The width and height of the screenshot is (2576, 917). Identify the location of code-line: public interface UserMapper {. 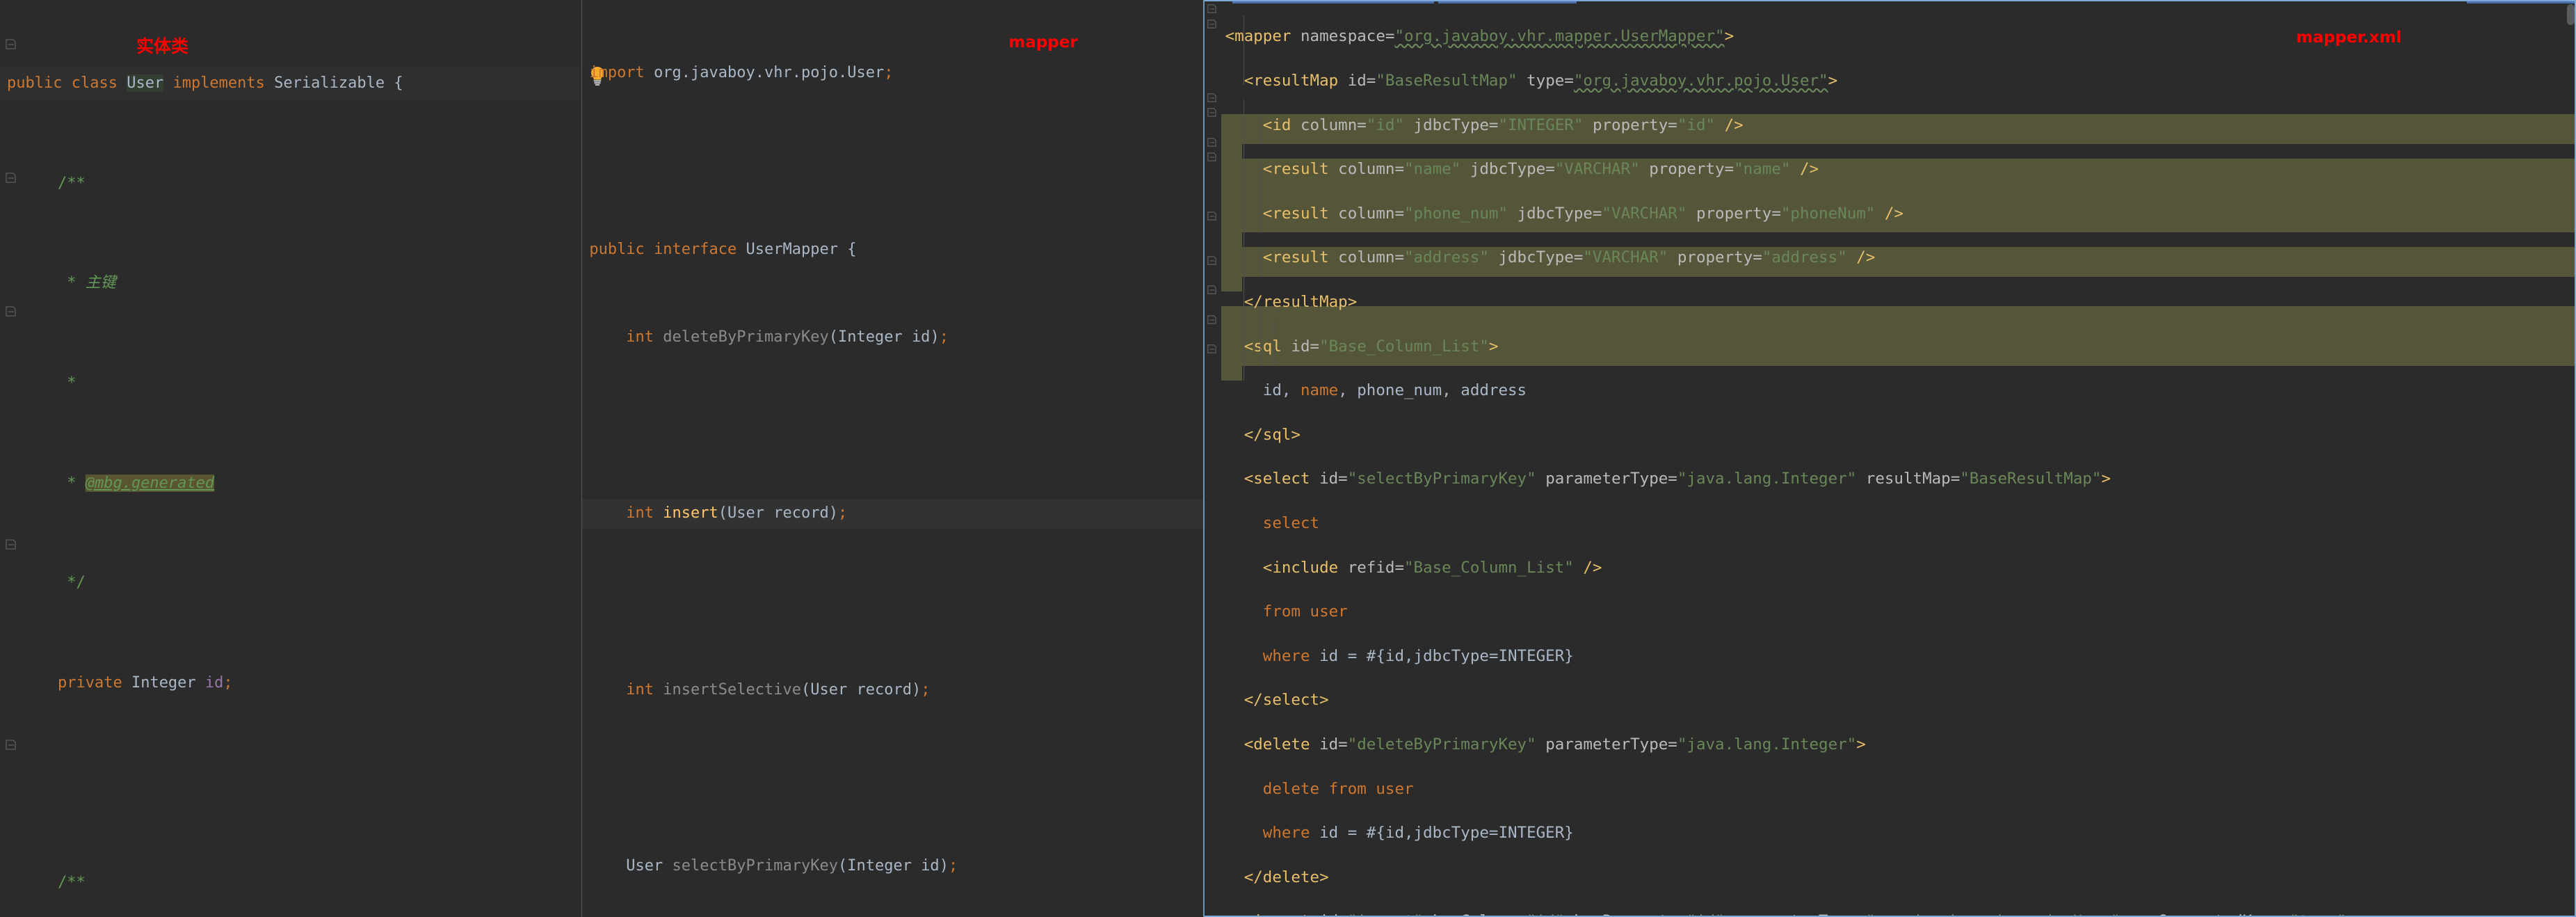
(892, 249).